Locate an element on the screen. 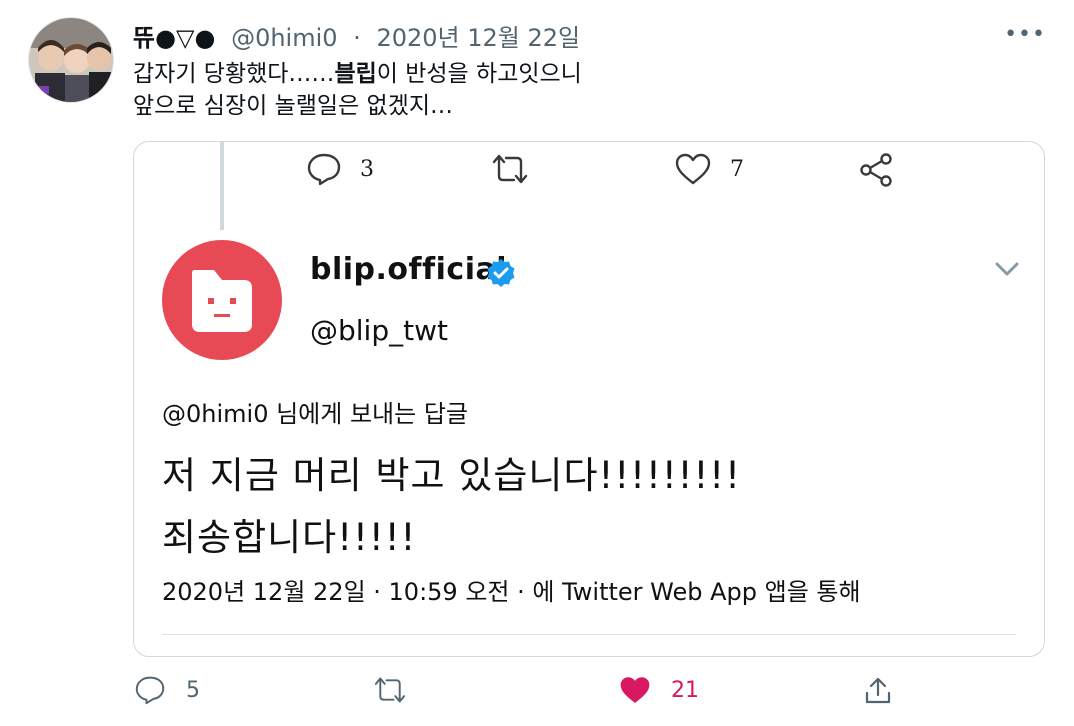 Image resolution: width=1074 pixels, height=726 pixels. retweet-button is located at coordinates (390, 690).